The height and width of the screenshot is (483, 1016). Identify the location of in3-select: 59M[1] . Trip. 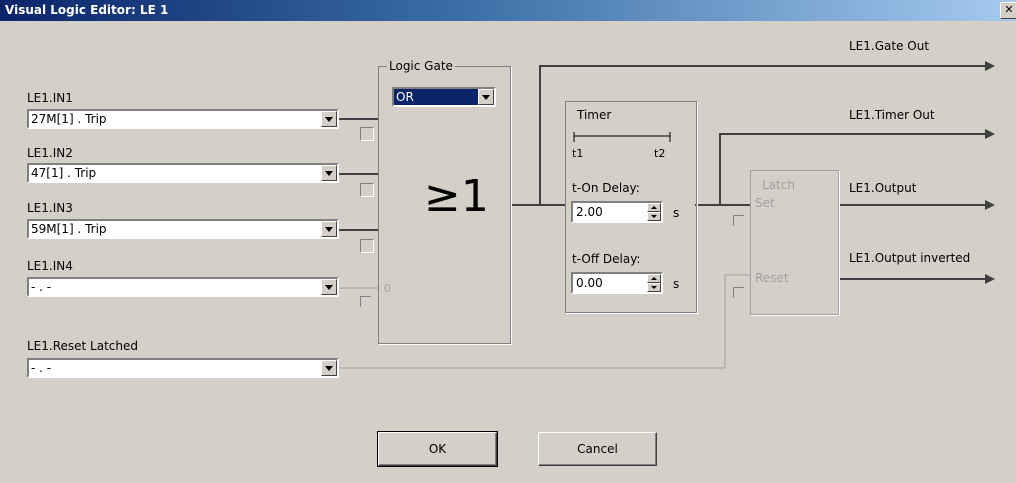
(183, 229).